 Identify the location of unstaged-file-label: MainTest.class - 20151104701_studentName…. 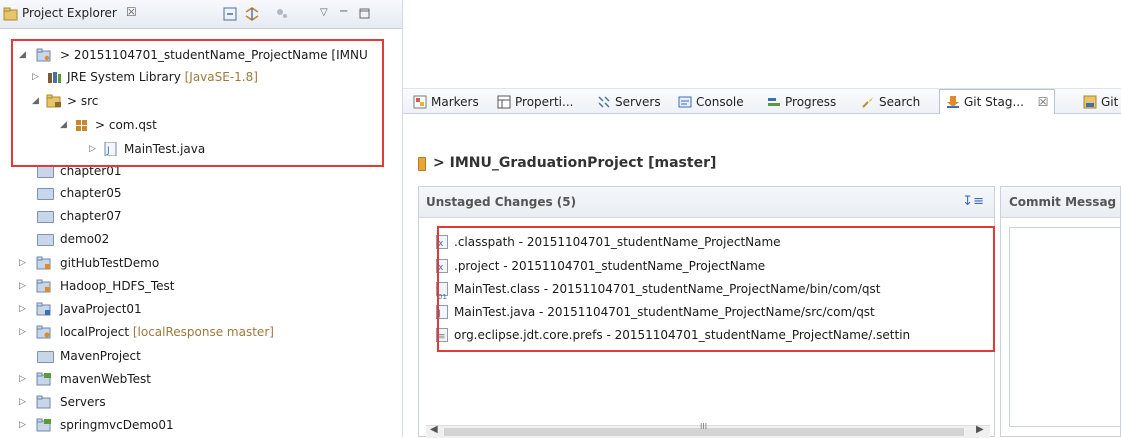
(667, 289).